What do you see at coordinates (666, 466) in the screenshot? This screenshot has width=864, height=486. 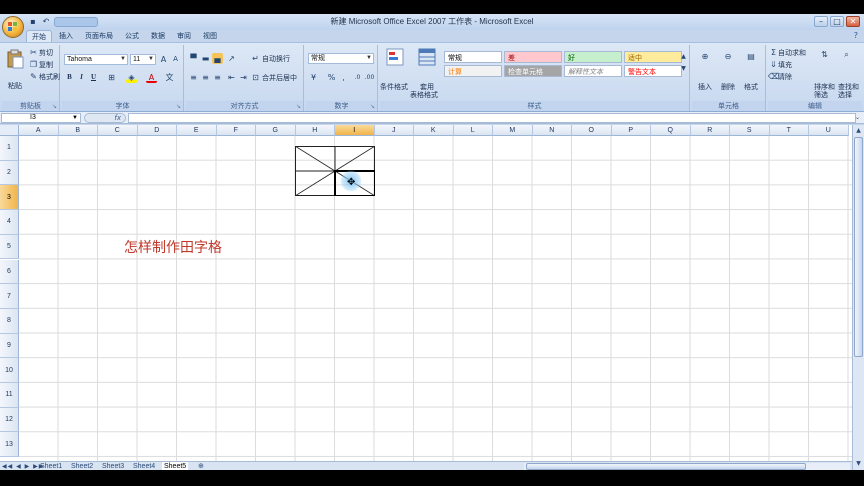 I see `horizontal-scroll-thumb` at bounding box center [666, 466].